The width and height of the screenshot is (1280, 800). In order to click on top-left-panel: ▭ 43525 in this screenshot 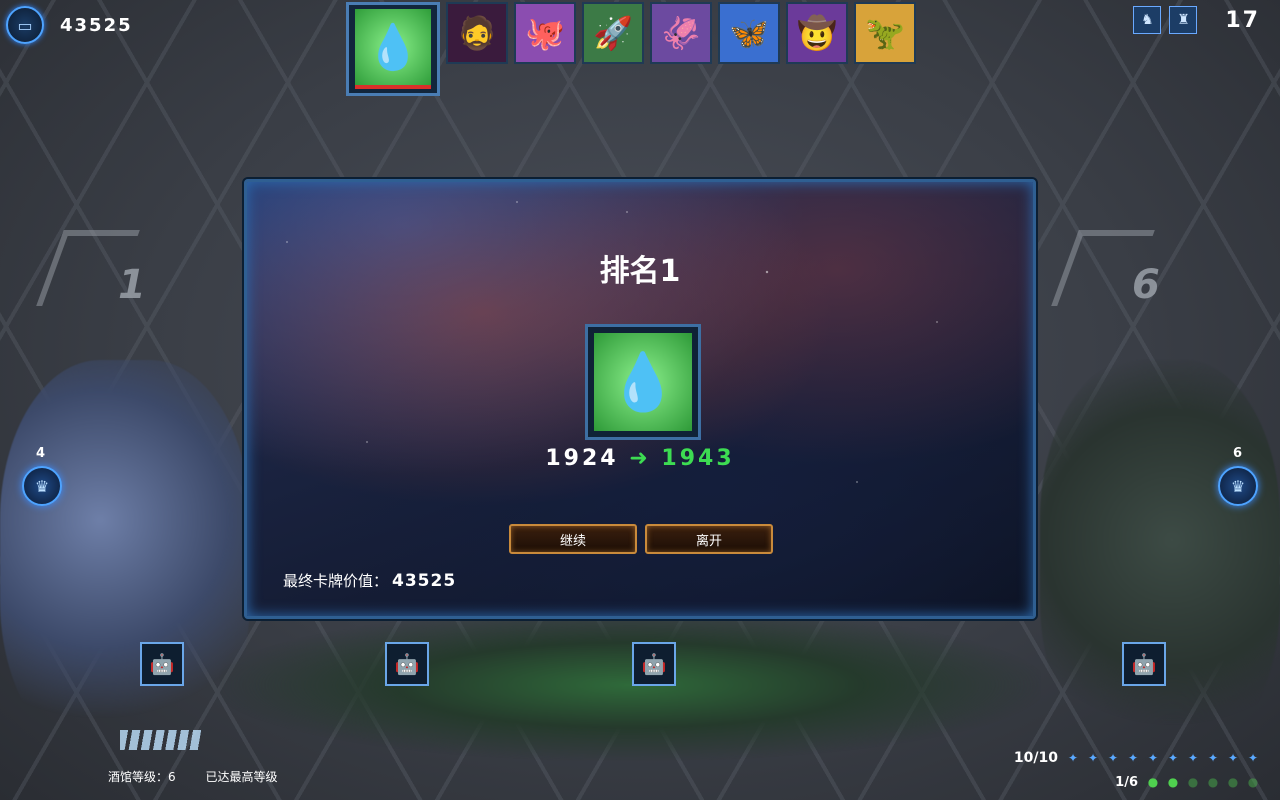, I will do `click(69, 25)`.